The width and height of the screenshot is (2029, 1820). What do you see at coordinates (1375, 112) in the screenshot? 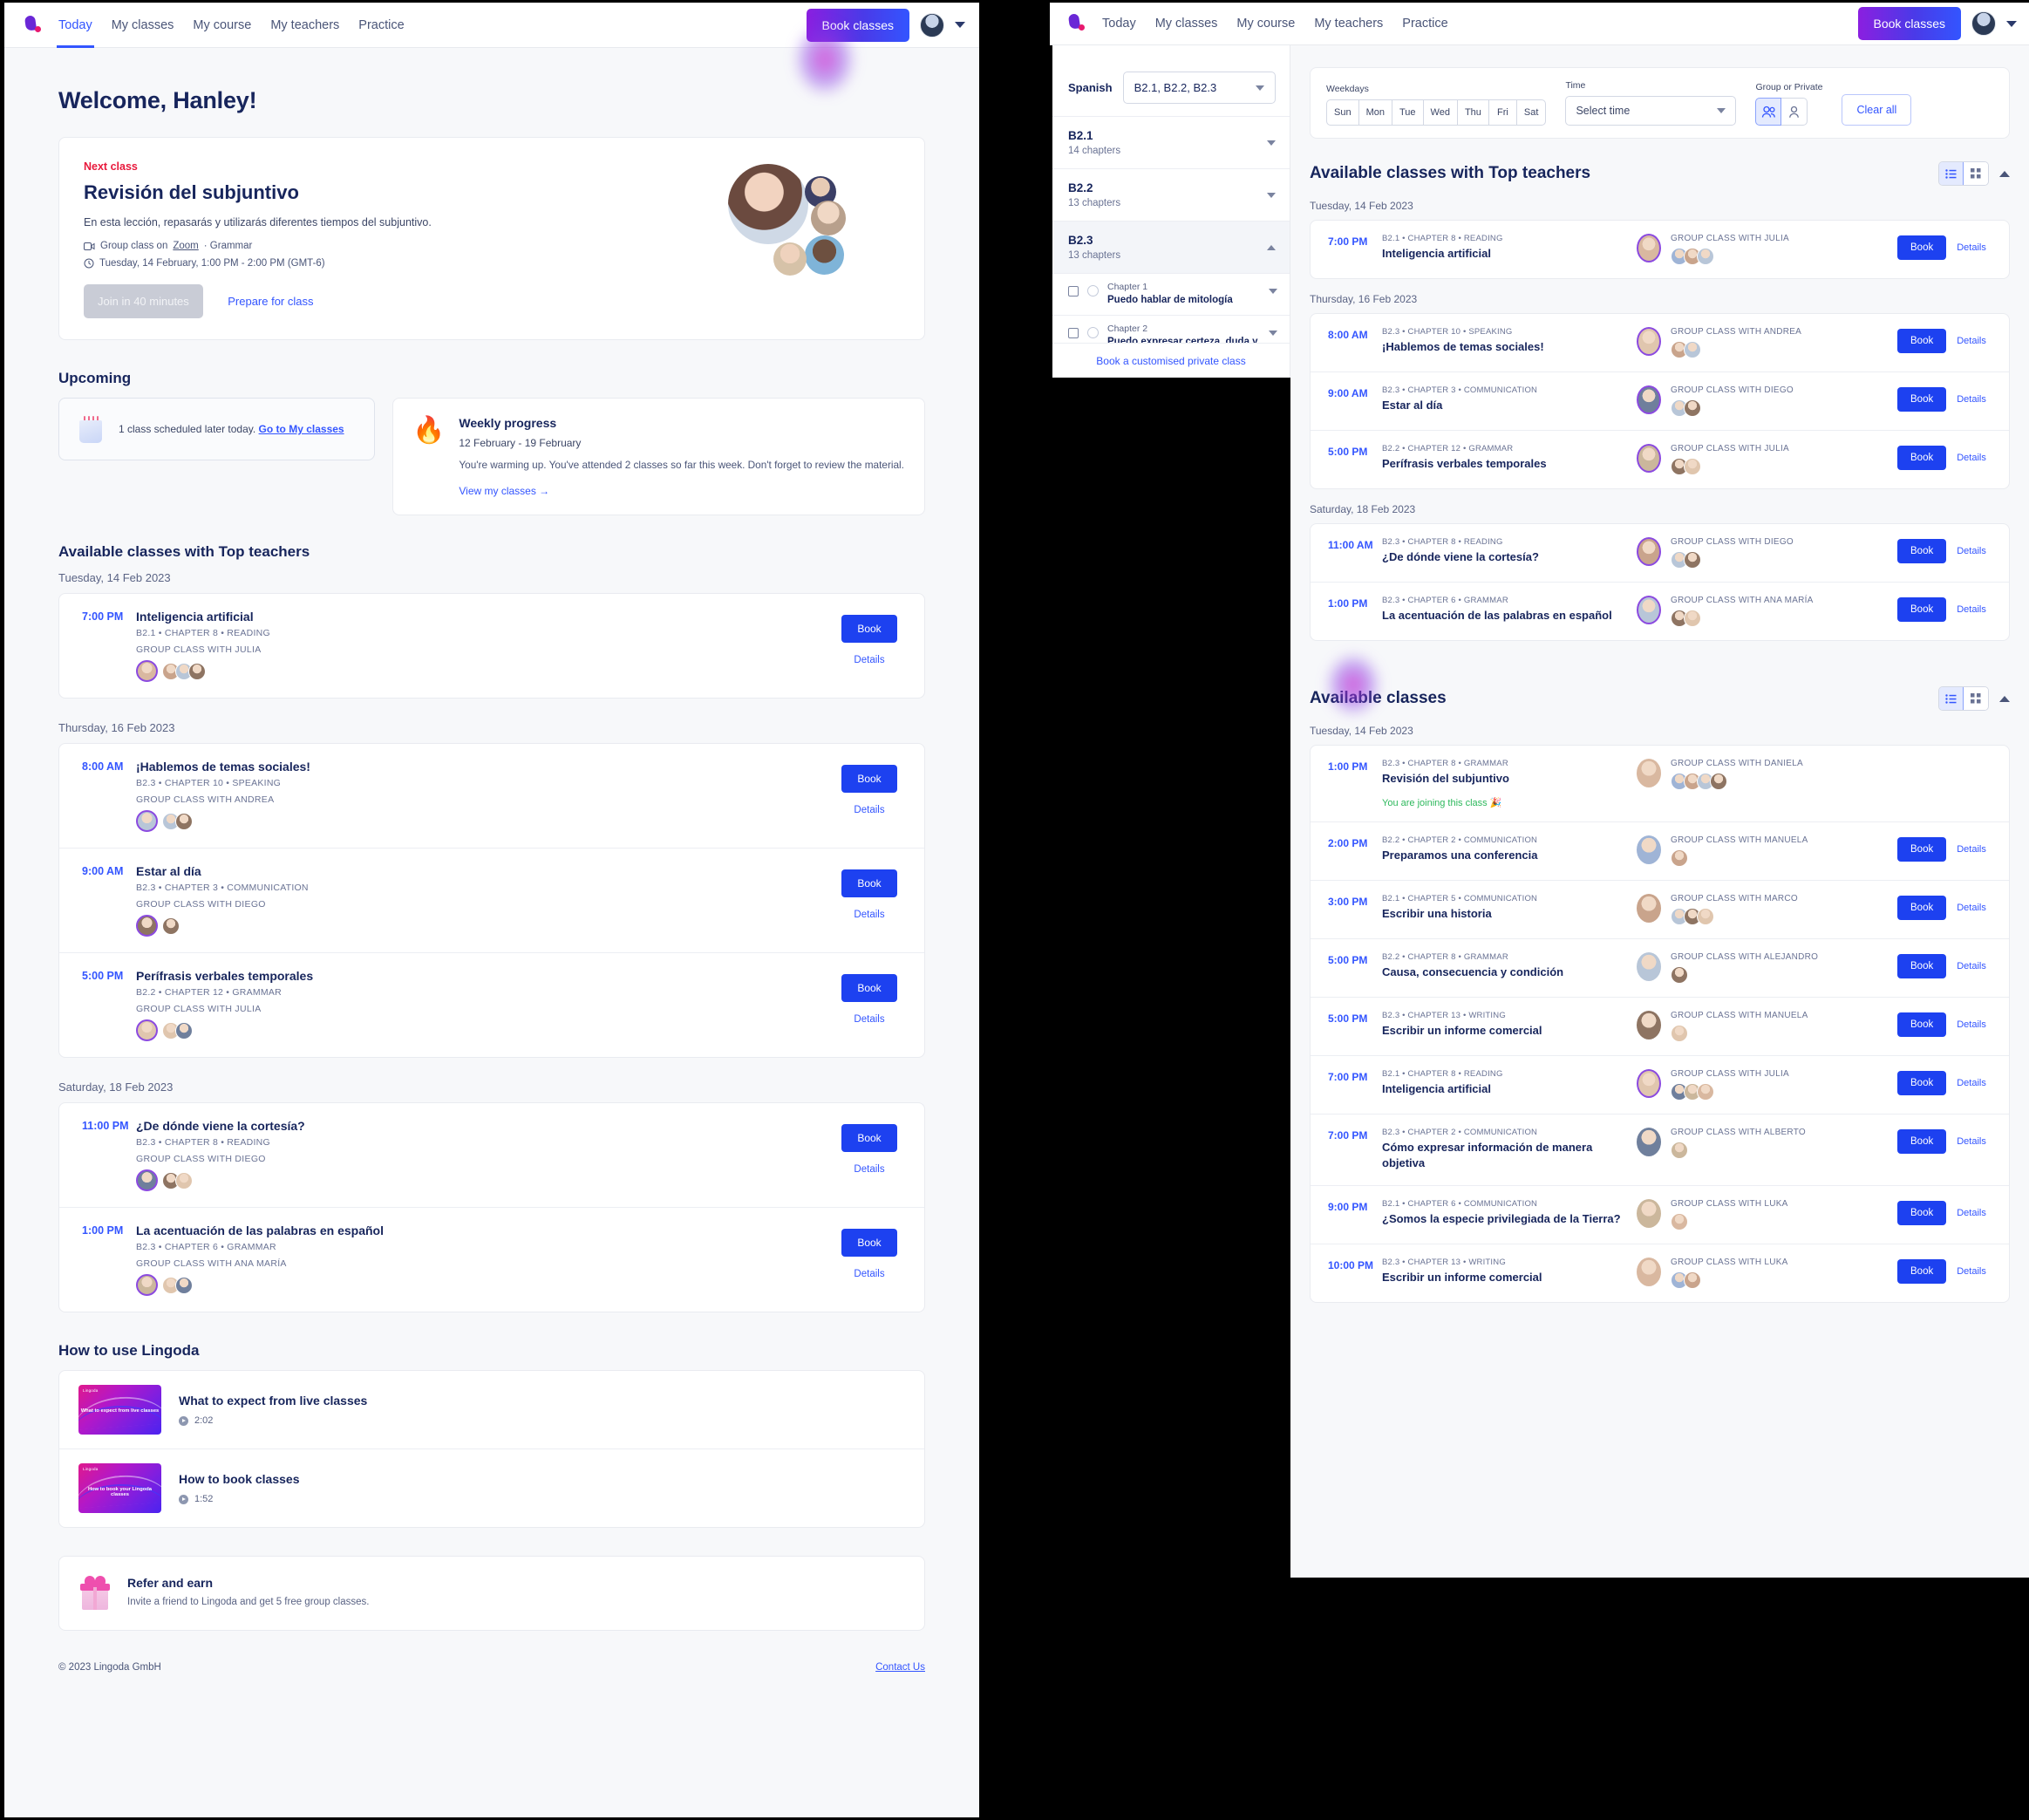
I see `weekday-mon: Mon` at bounding box center [1375, 112].